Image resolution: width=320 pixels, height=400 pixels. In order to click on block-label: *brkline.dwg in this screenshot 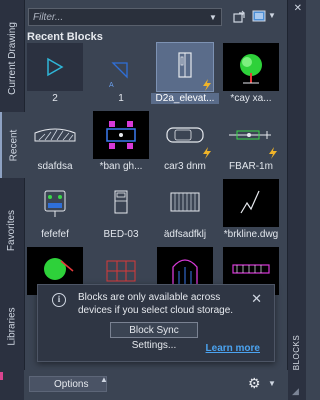, I will do `click(251, 234)`.